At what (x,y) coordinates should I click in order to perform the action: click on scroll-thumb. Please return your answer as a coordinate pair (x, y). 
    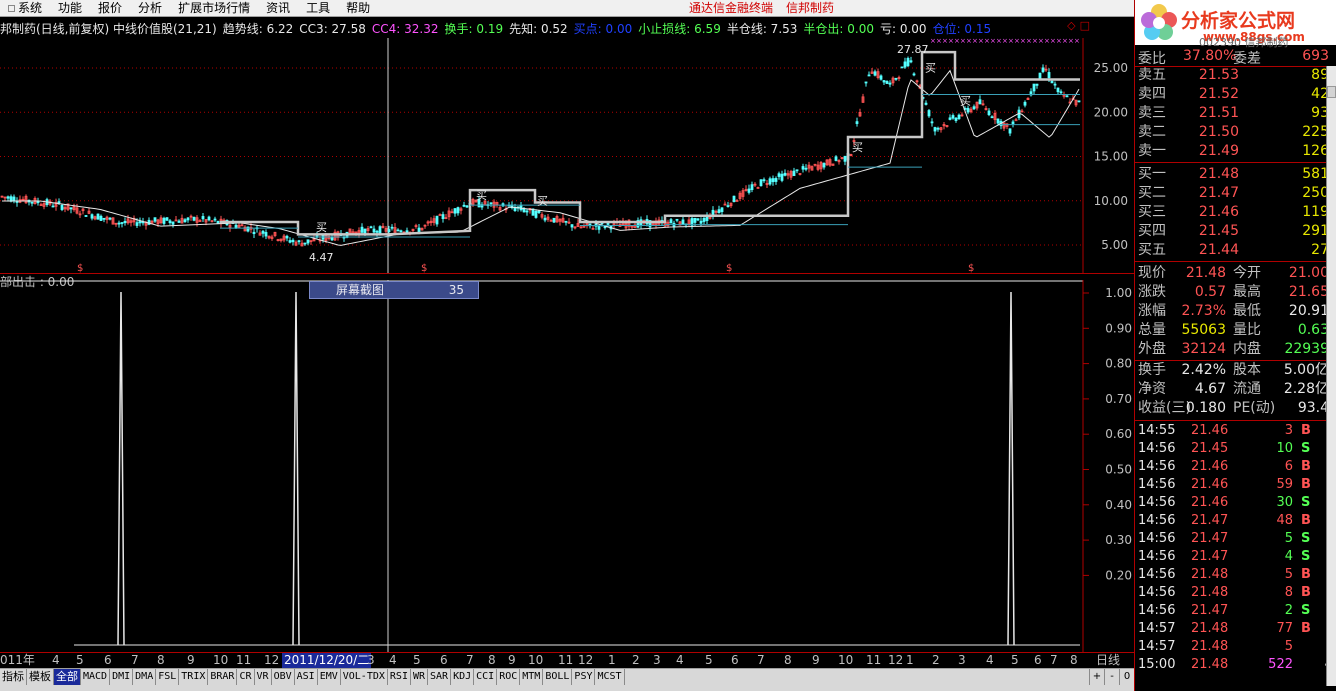
    Looking at the image, I should click on (1331, 92).